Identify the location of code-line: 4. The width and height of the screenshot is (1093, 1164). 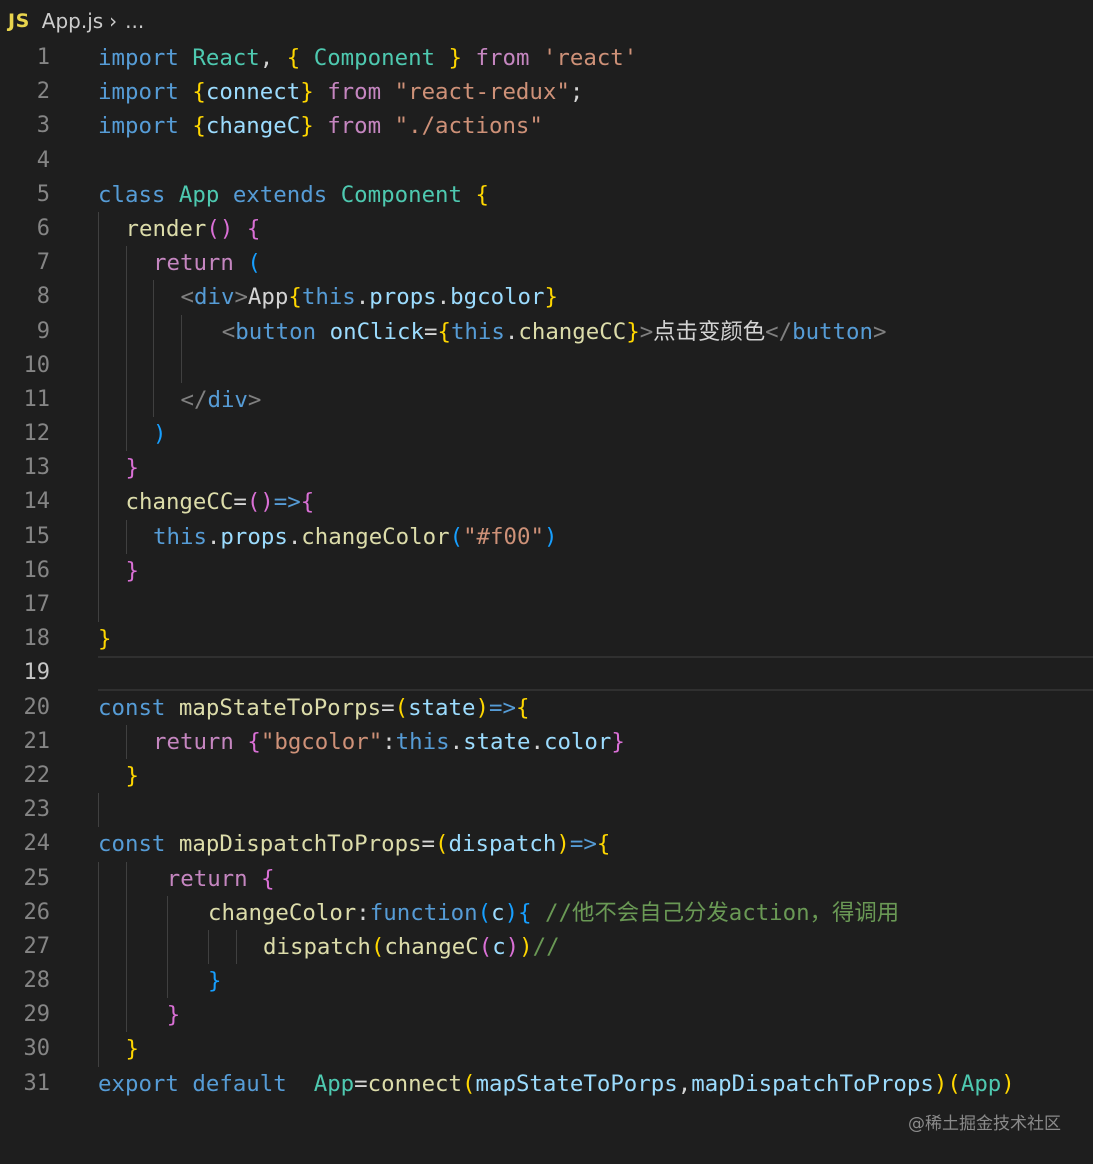
(546, 161).